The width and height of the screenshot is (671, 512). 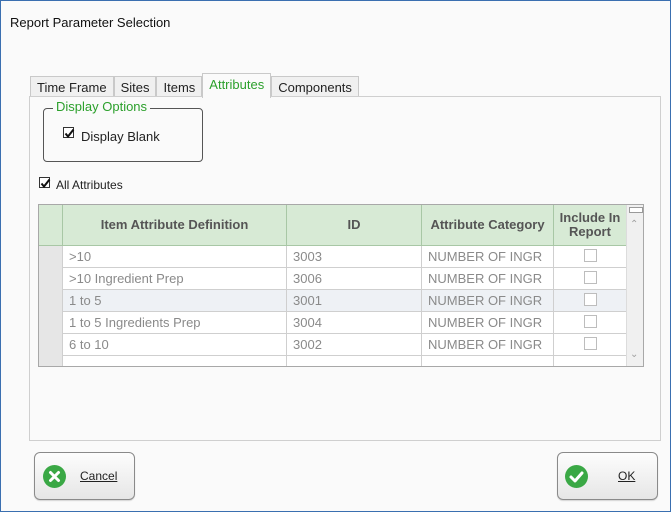 I want to click on all-attributes-checkbox, so click(x=45, y=183).